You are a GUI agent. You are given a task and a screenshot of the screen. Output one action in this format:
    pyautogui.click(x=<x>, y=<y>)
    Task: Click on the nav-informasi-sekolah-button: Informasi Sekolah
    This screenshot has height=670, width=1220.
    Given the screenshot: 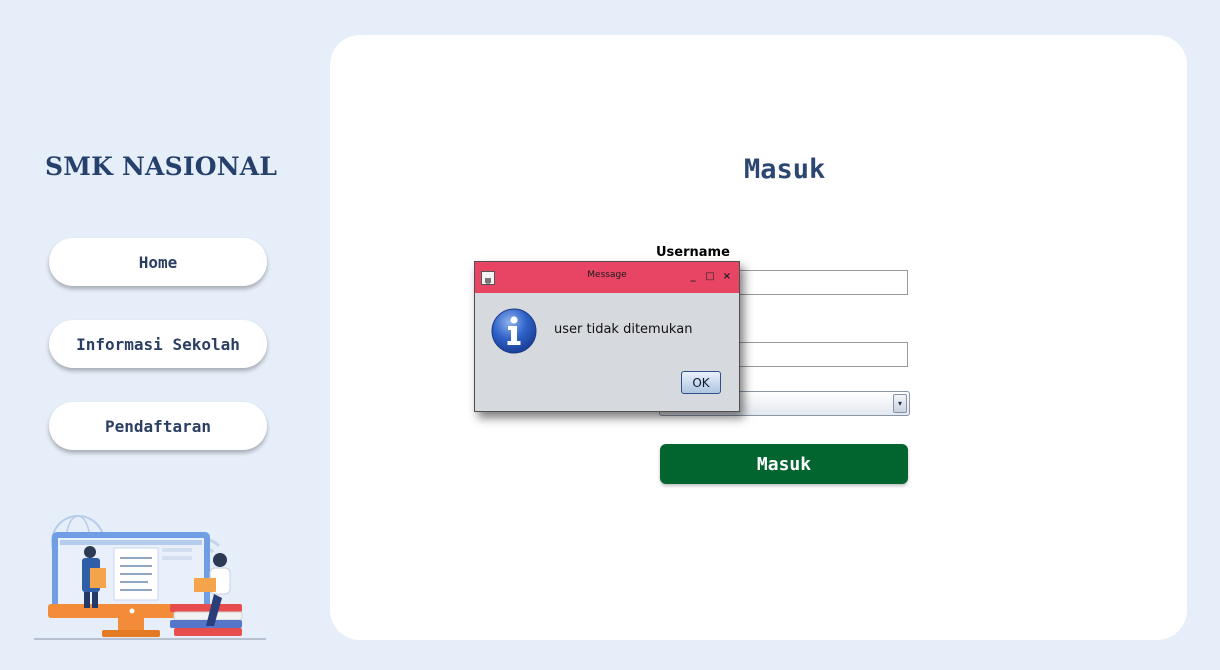 What is the action you would take?
    pyautogui.click(x=158, y=344)
    